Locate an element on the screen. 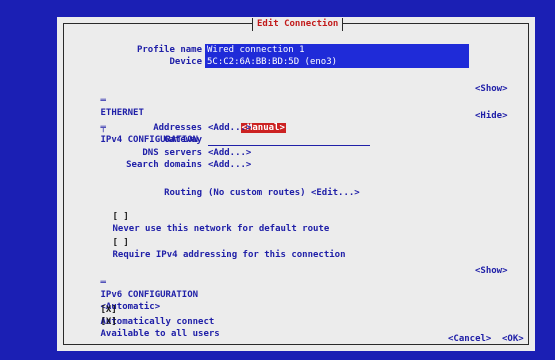 The width and height of the screenshot is (555, 360). all-users-check: [X] is located at coordinates (109, 322).